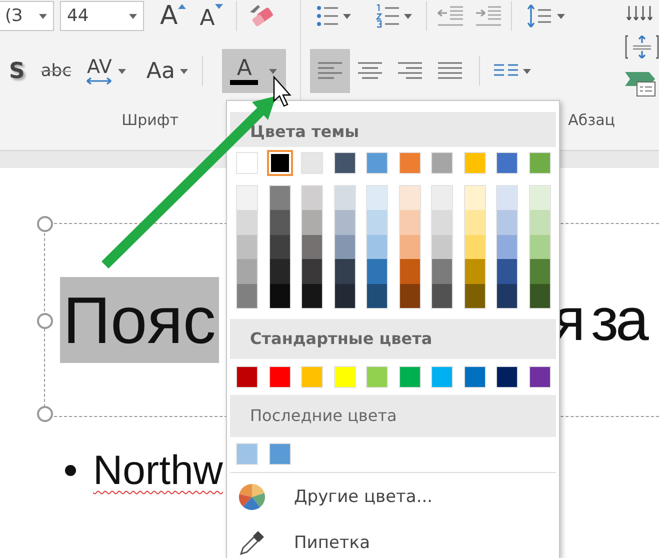 This screenshot has width=659, height=558. I want to click on change-case-button: Aa, so click(167, 71).